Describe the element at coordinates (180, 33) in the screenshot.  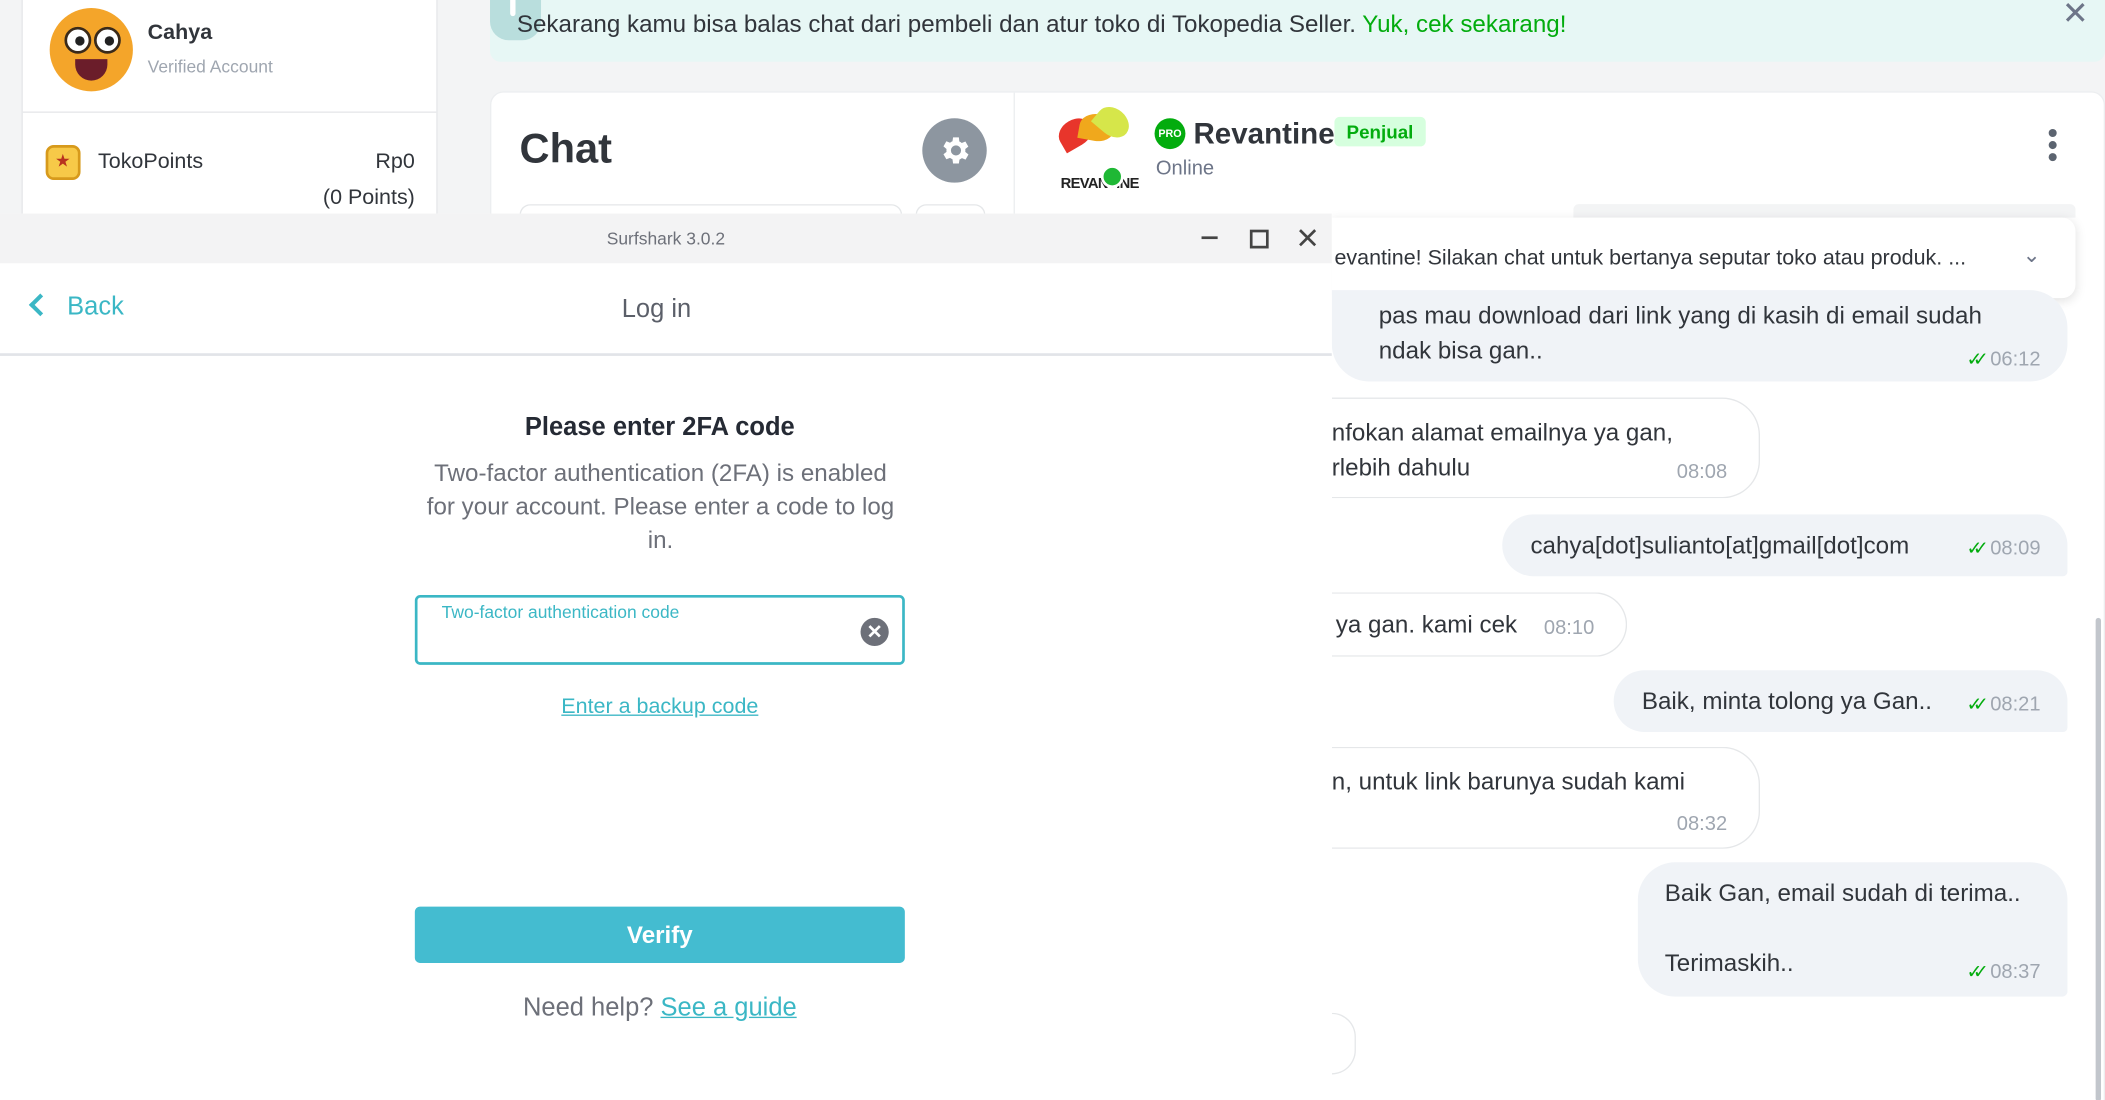
I see `profile-name: Cahya` at that location.